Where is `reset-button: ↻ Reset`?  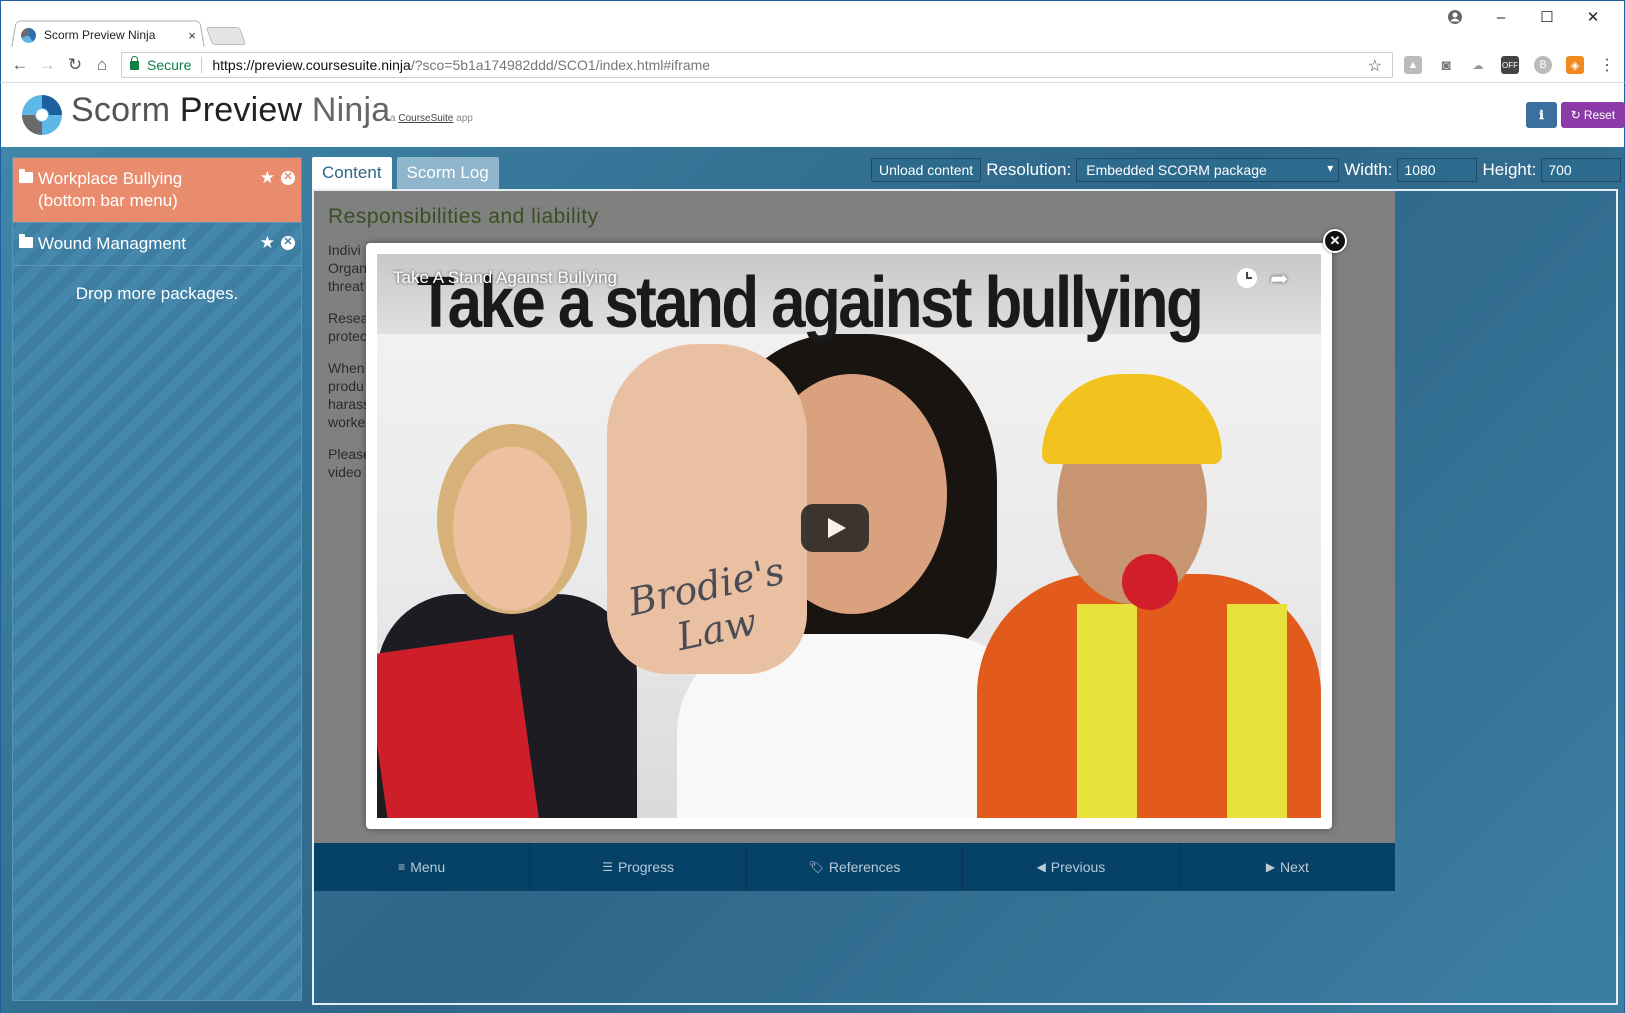 reset-button: ↻ Reset is located at coordinates (1593, 115).